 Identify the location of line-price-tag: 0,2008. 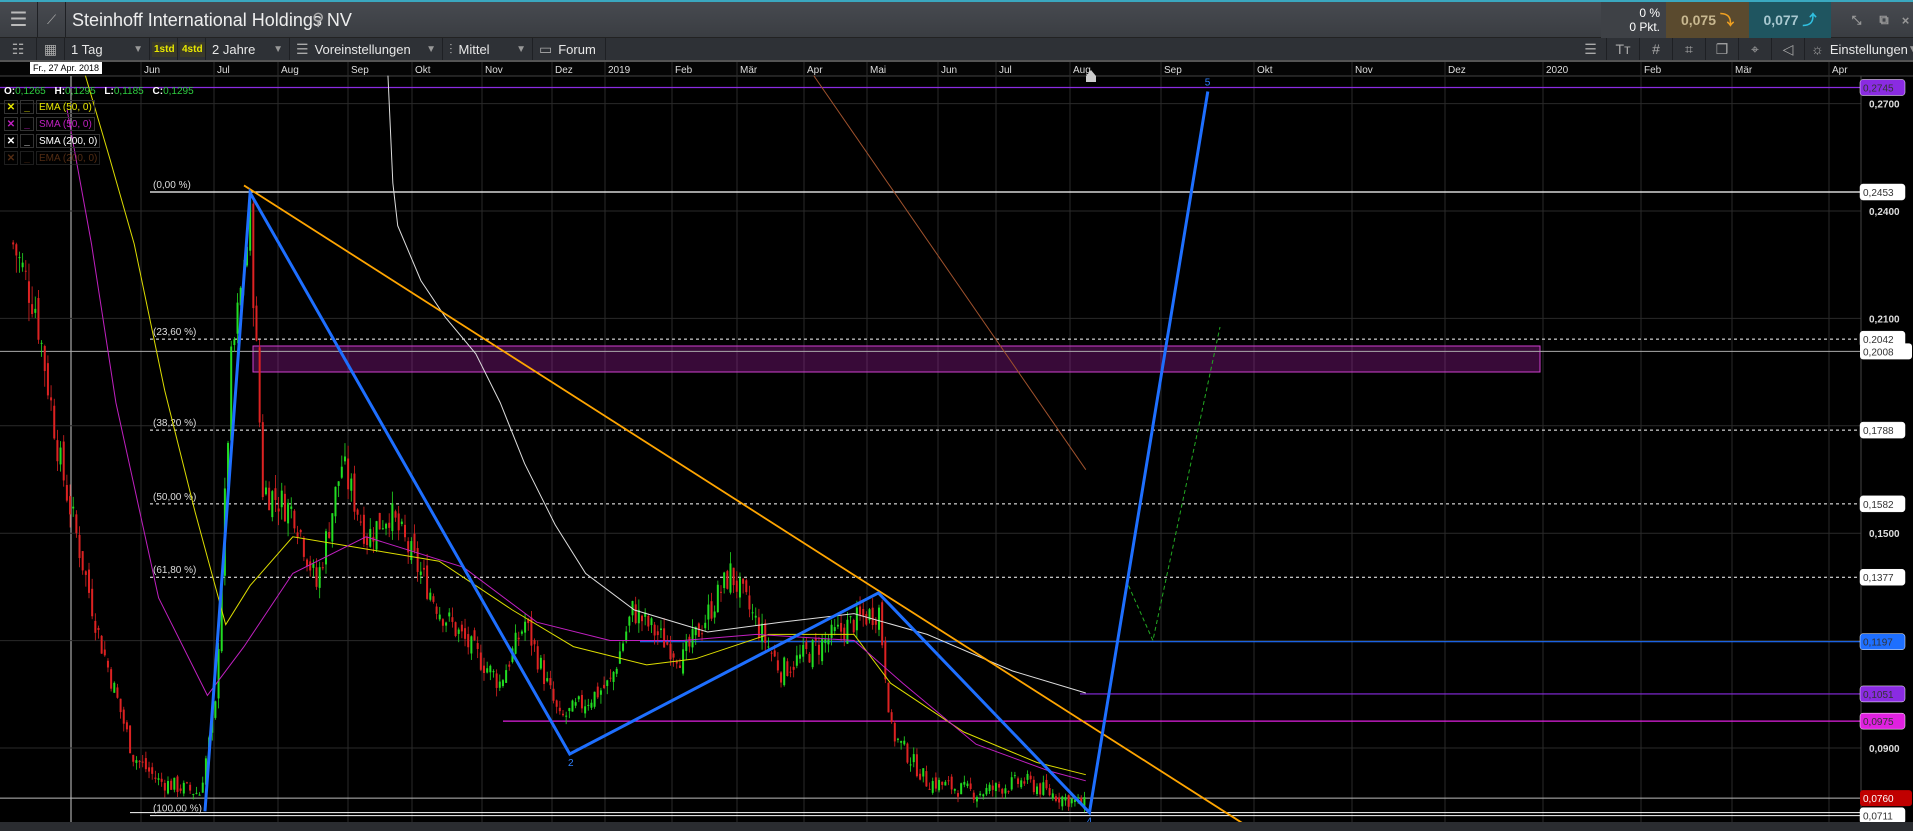
(1878, 352).